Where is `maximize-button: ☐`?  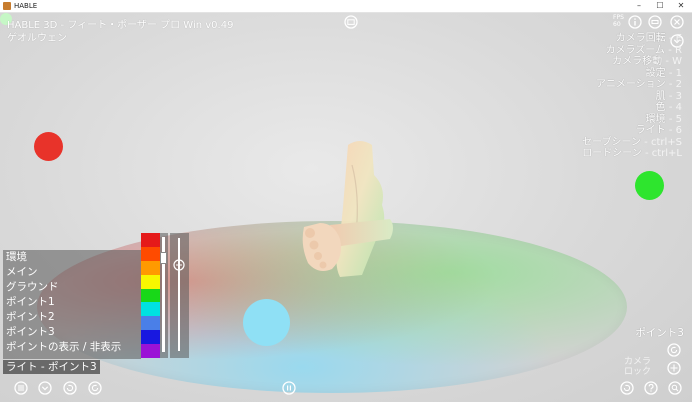 maximize-button: ☐ is located at coordinates (660, 6).